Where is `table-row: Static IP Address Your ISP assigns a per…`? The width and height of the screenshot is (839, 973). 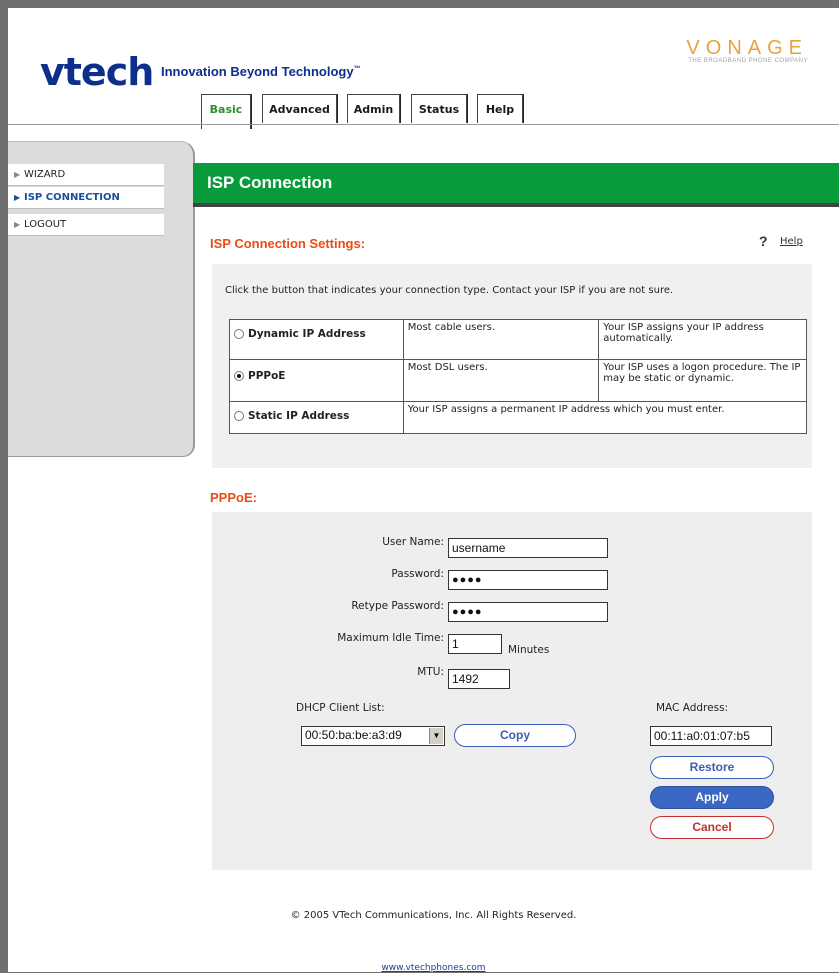
table-row: Static IP Address Your ISP assigns a per… is located at coordinates (518, 417).